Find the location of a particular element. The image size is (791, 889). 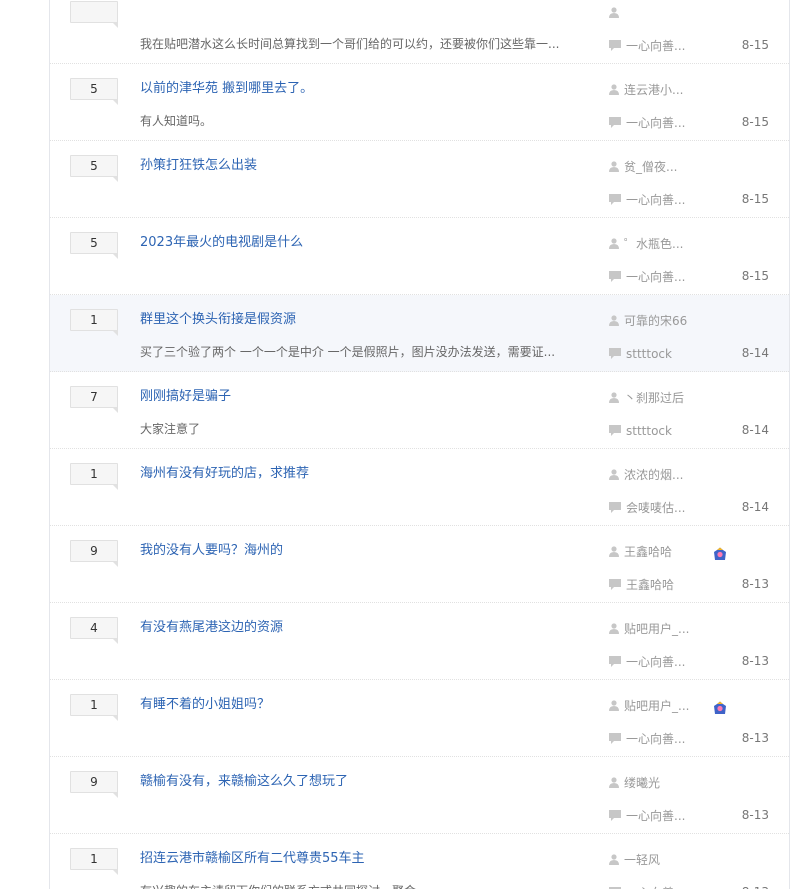

thread-title-link: 以前的津华苑 搬到哪里去了。 is located at coordinates (226, 89).